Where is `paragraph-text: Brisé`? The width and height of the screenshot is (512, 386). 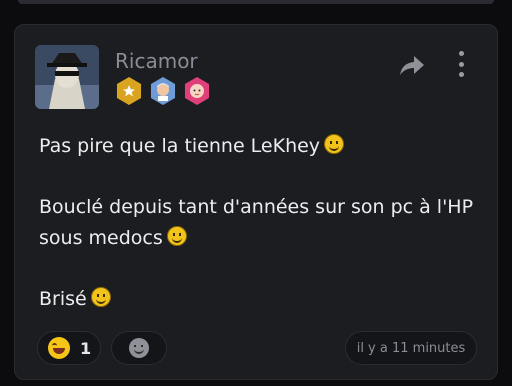 paragraph-text: Brisé is located at coordinates (63, 299).